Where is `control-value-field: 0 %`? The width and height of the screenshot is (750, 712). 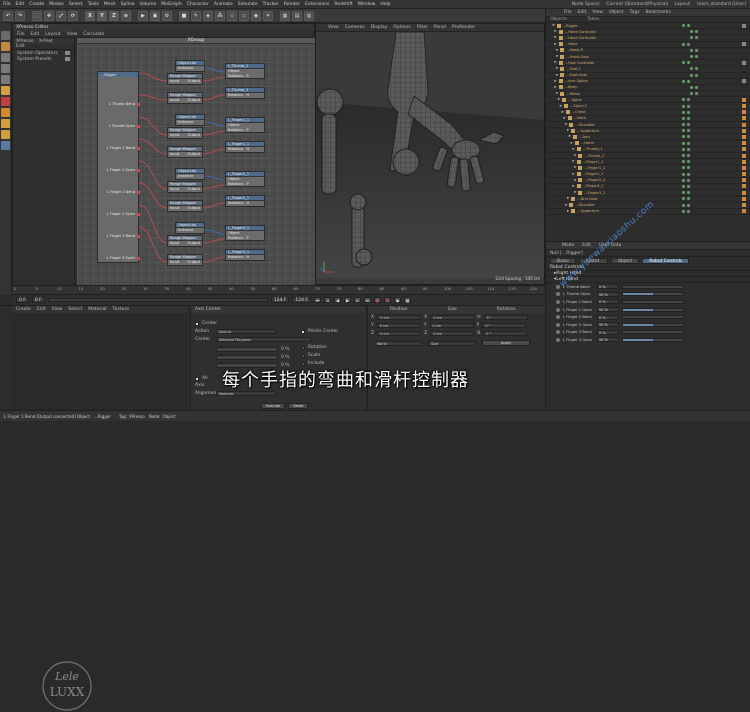 control-value-field: 0 % is located at coordinates (608, 287).